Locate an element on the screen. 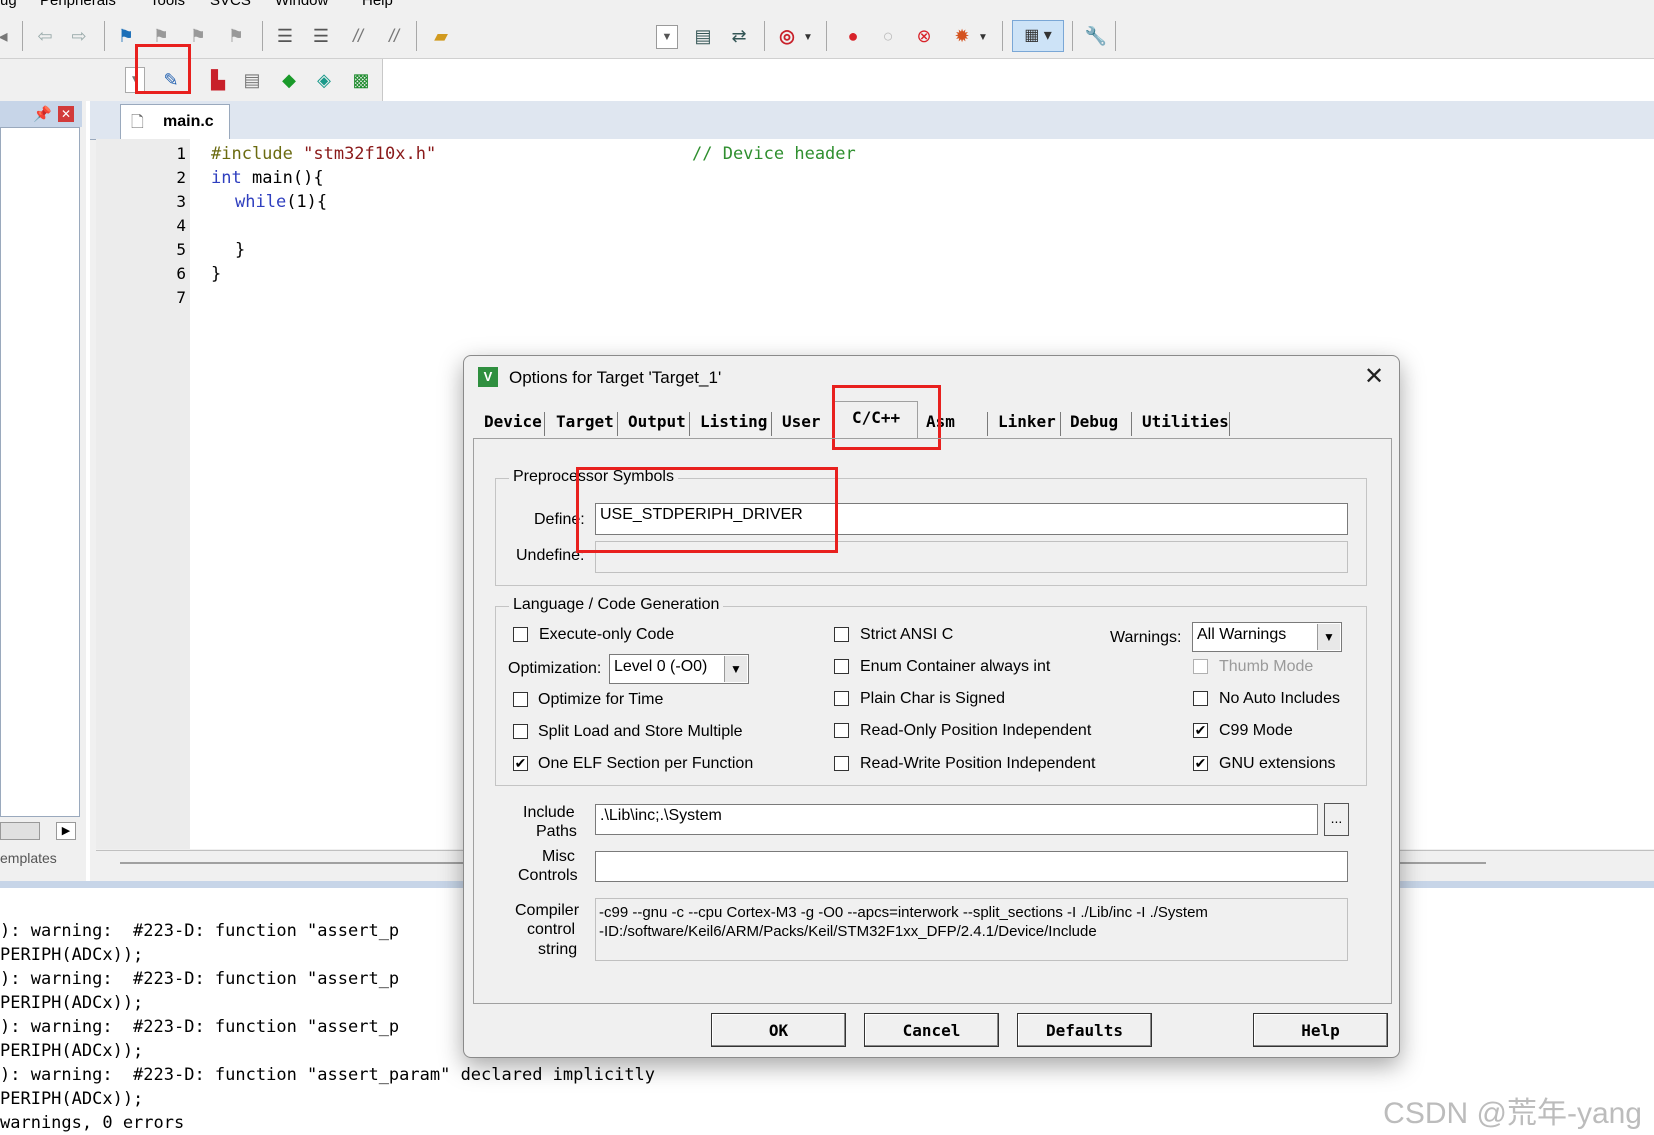 The height and width of the screenshot is (1135, 1654). uncomment-icon: // is located at coordinates (394, 36).